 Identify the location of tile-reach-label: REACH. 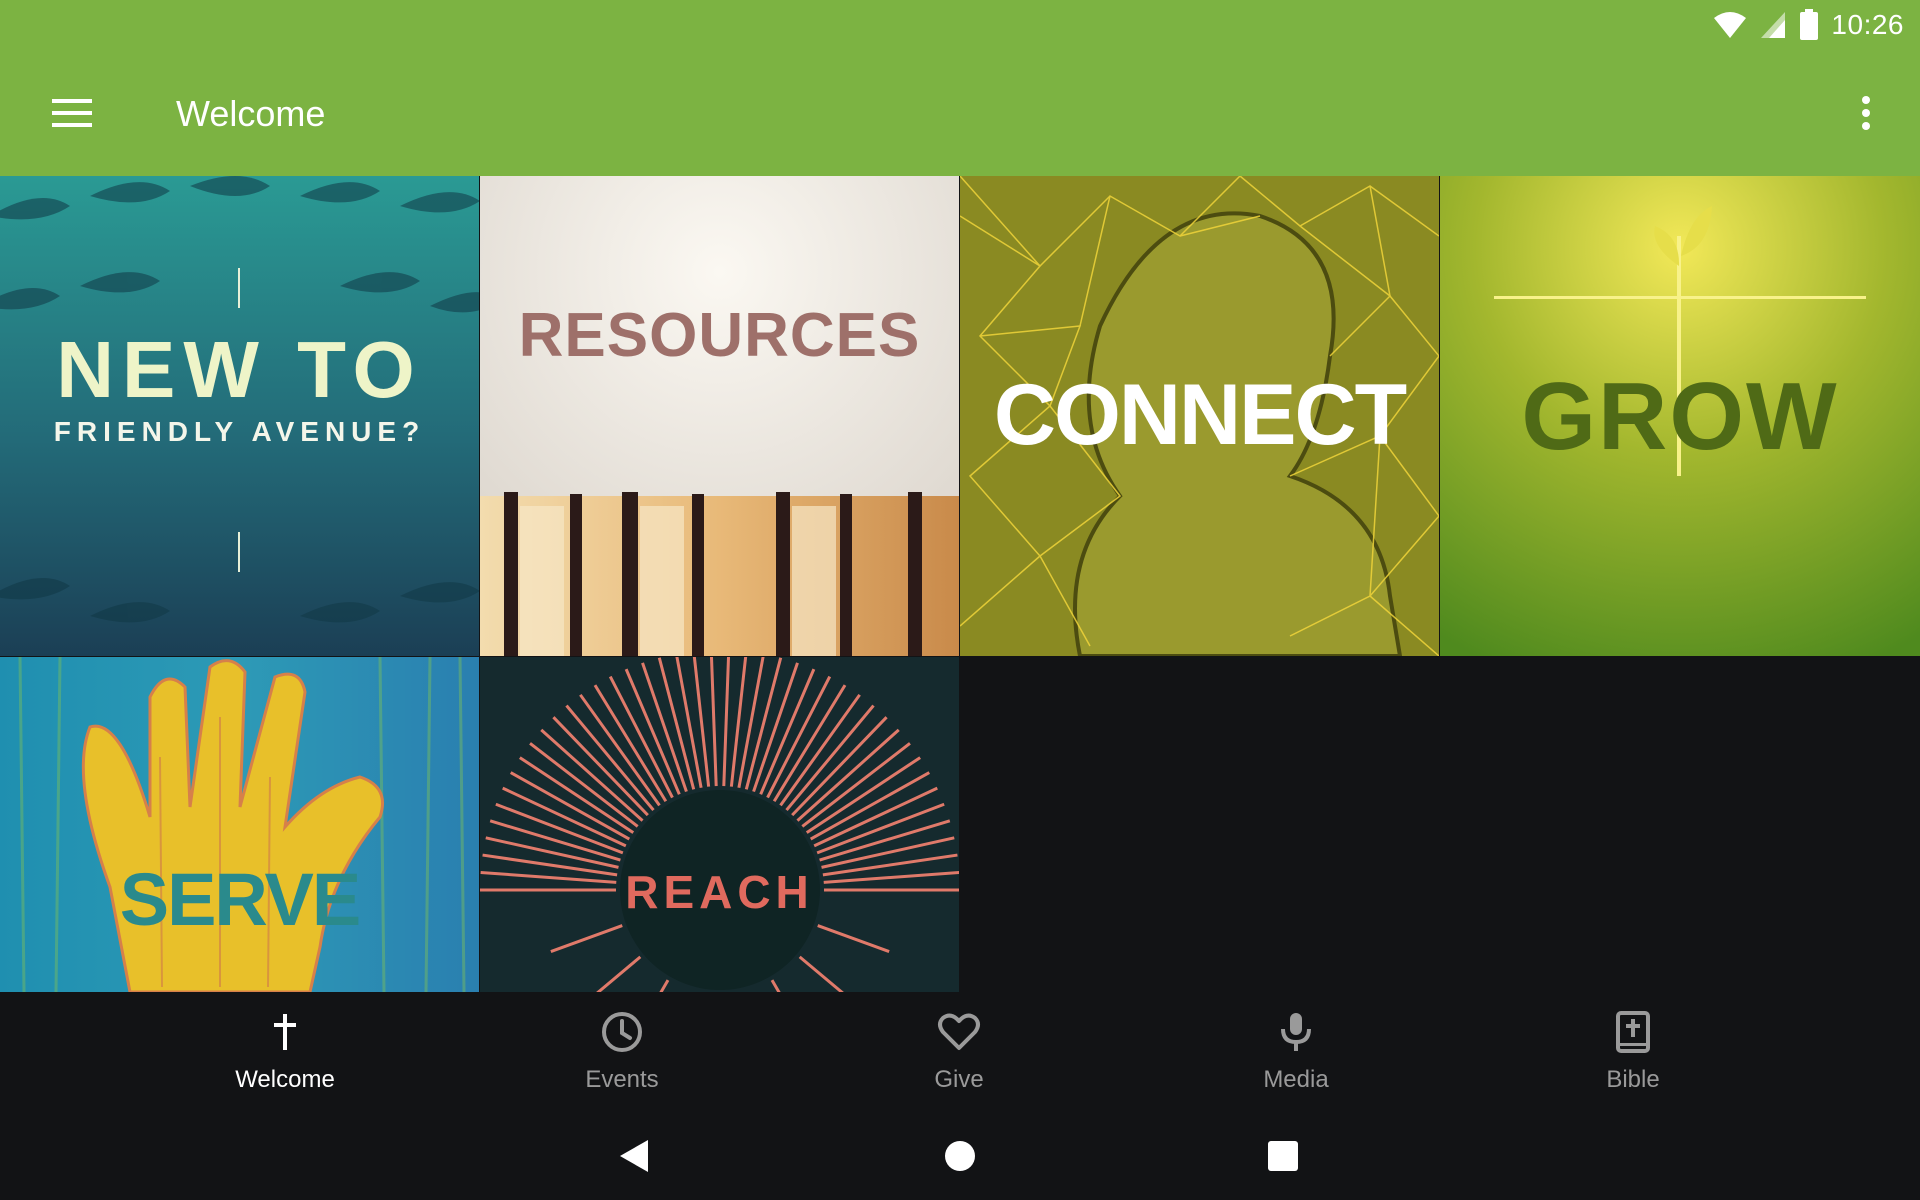
(719, 892).